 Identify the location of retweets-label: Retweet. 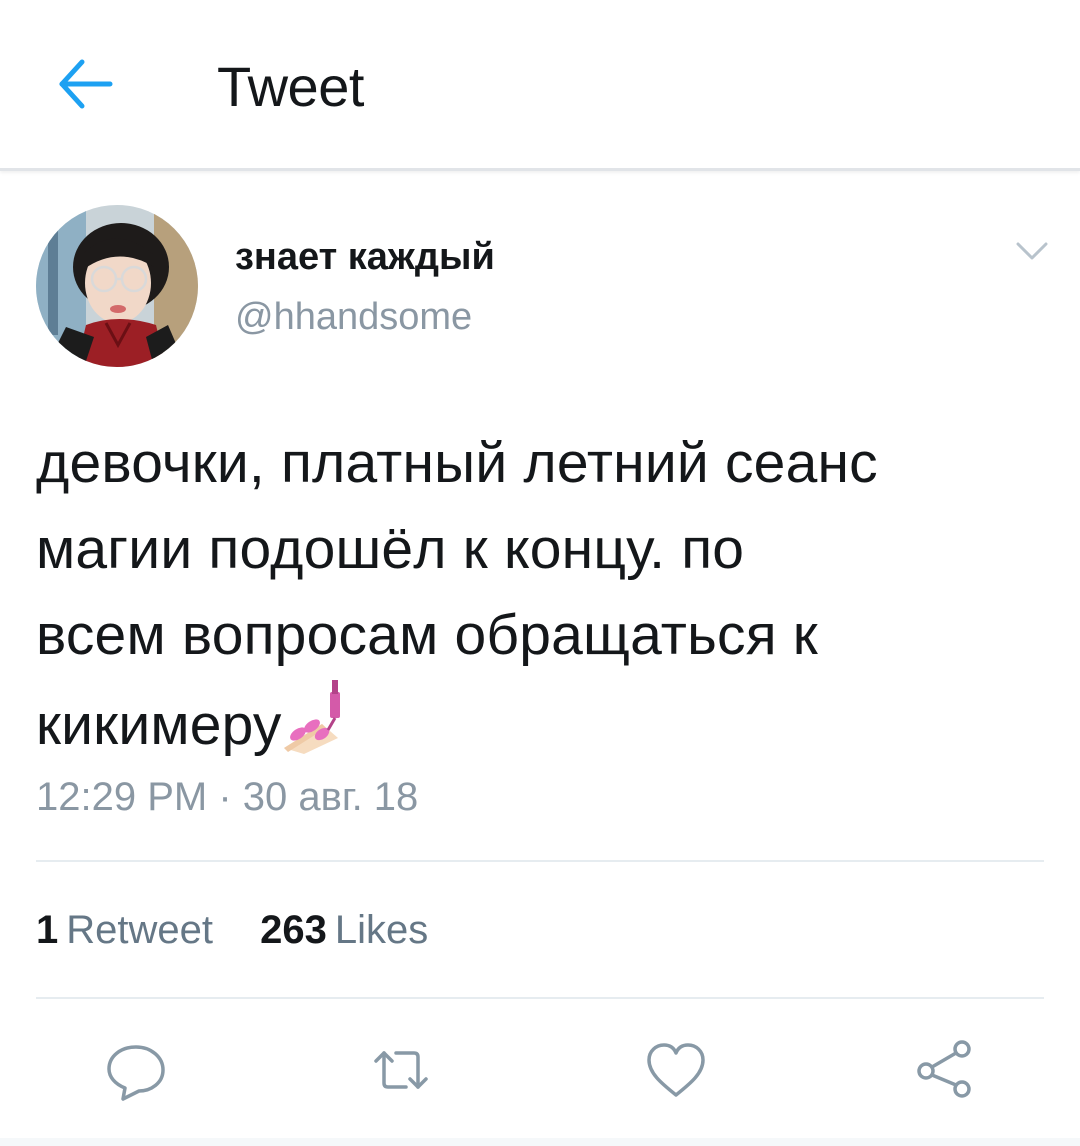
(139, 930).